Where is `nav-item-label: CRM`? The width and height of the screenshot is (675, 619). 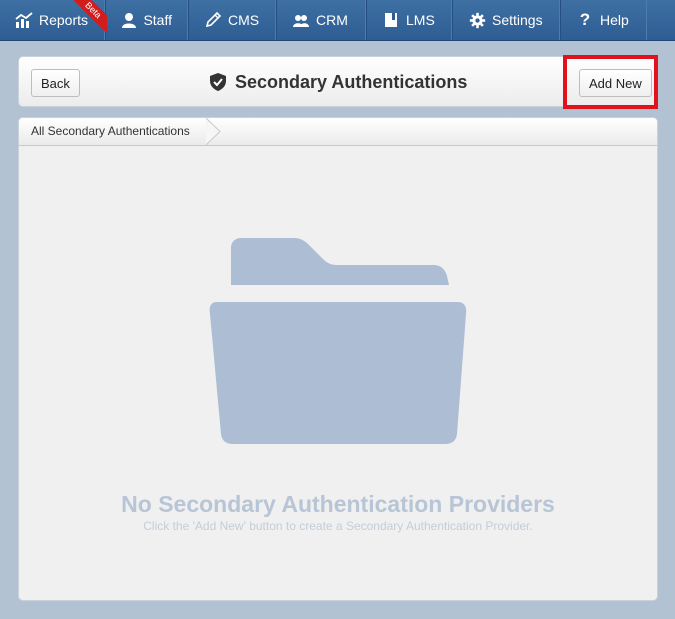 nav-item-label: CRM is located at coordinates (332, 20).